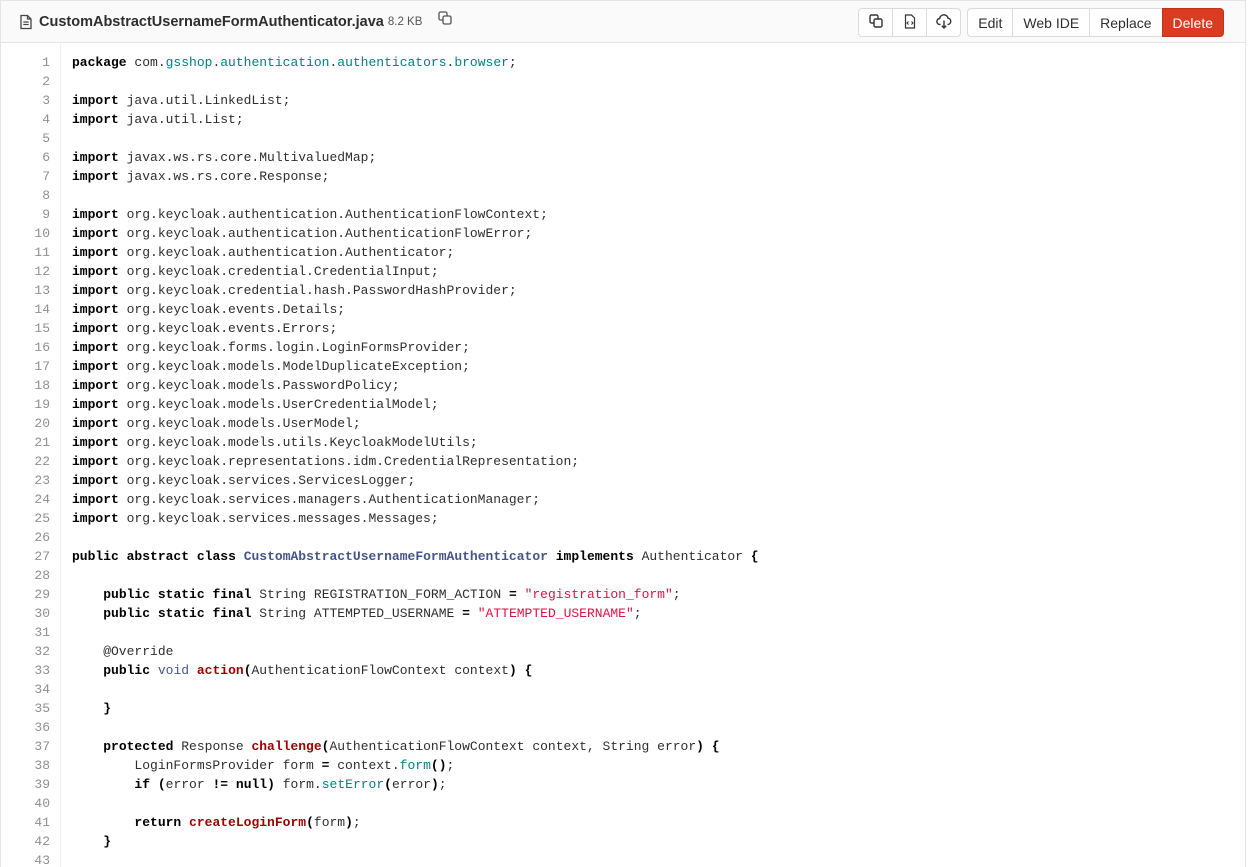 The height and width of the screenshot is (867, 1249). I want to click on line-number: 6, so click(30, 157).